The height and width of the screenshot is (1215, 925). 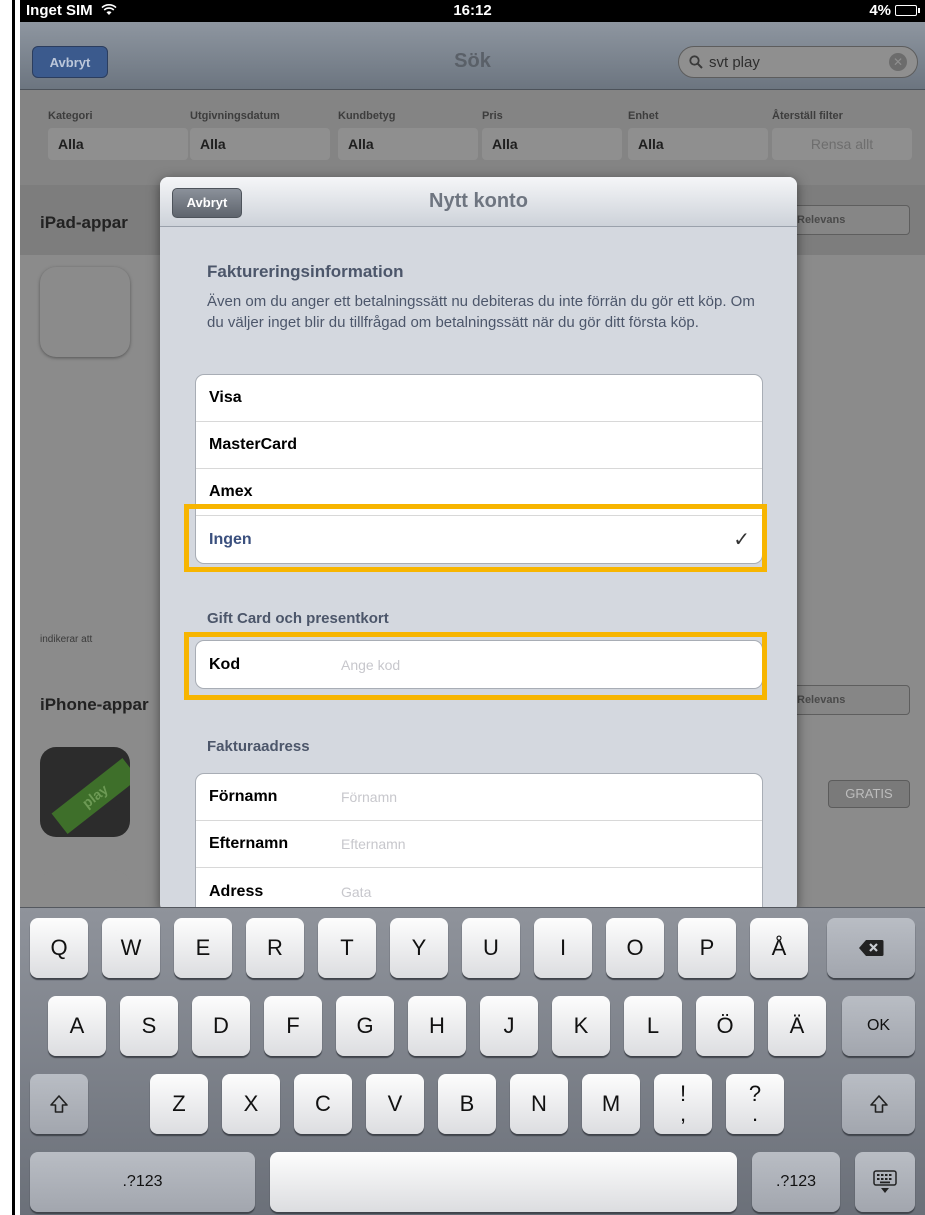 What do you see at coordinates (203, 948) in the screenshot?
I see `key-e: E` at bounding box center [203, 948].